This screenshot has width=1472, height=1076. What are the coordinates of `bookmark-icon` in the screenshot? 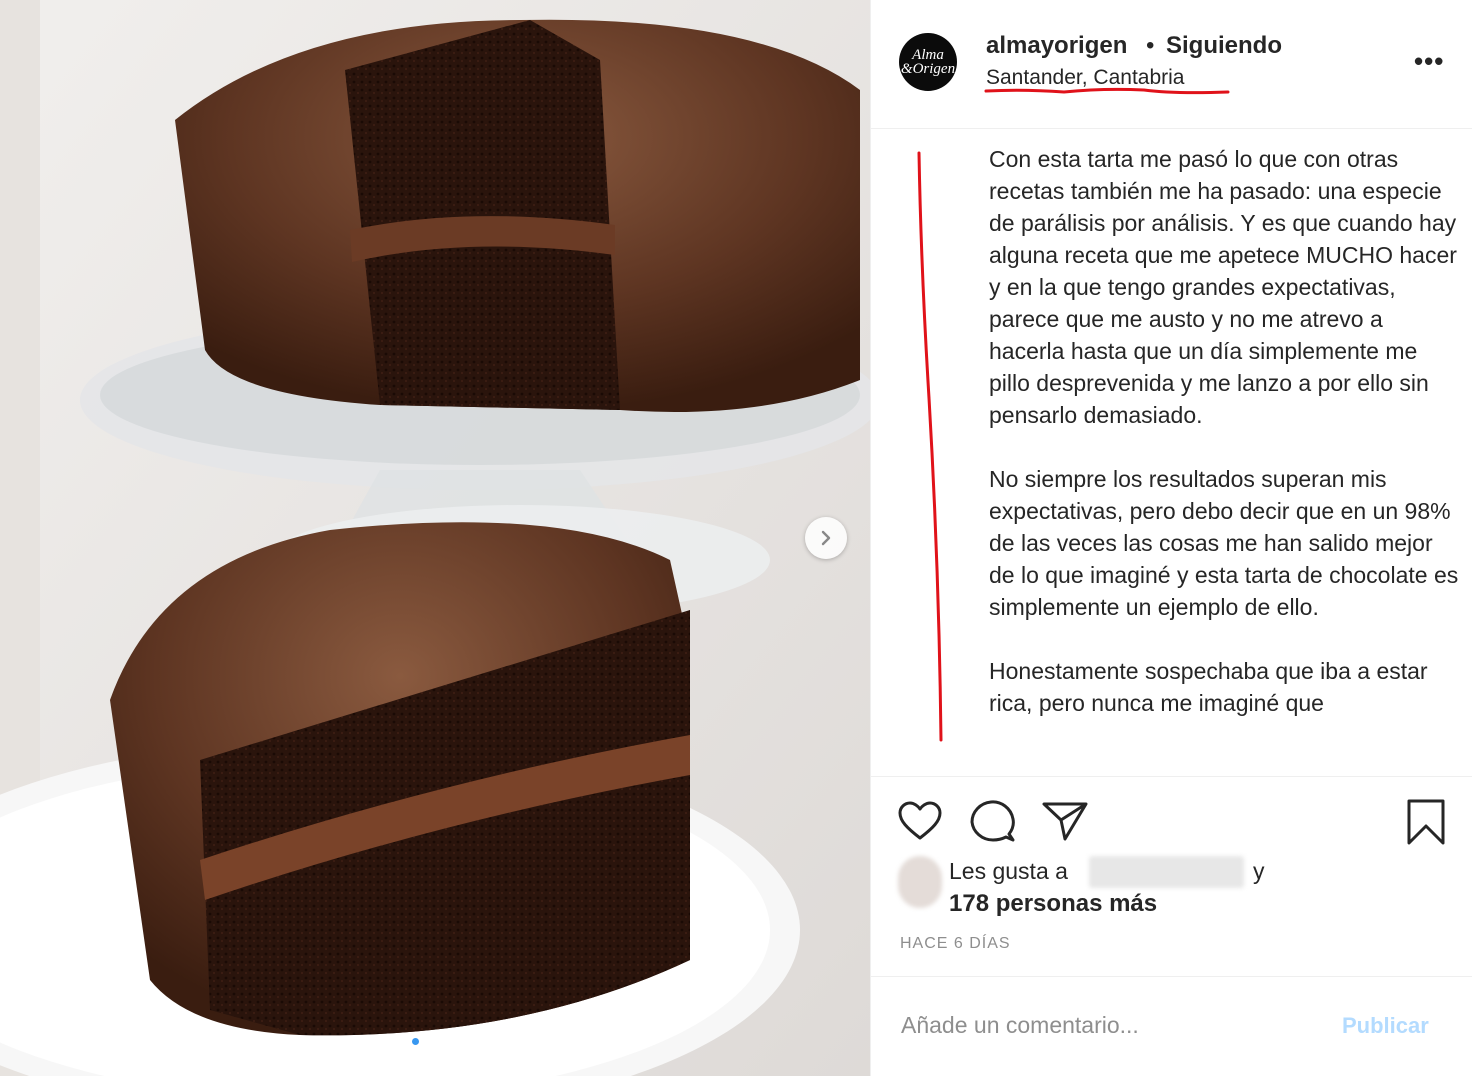 It's located at (1426, 822).